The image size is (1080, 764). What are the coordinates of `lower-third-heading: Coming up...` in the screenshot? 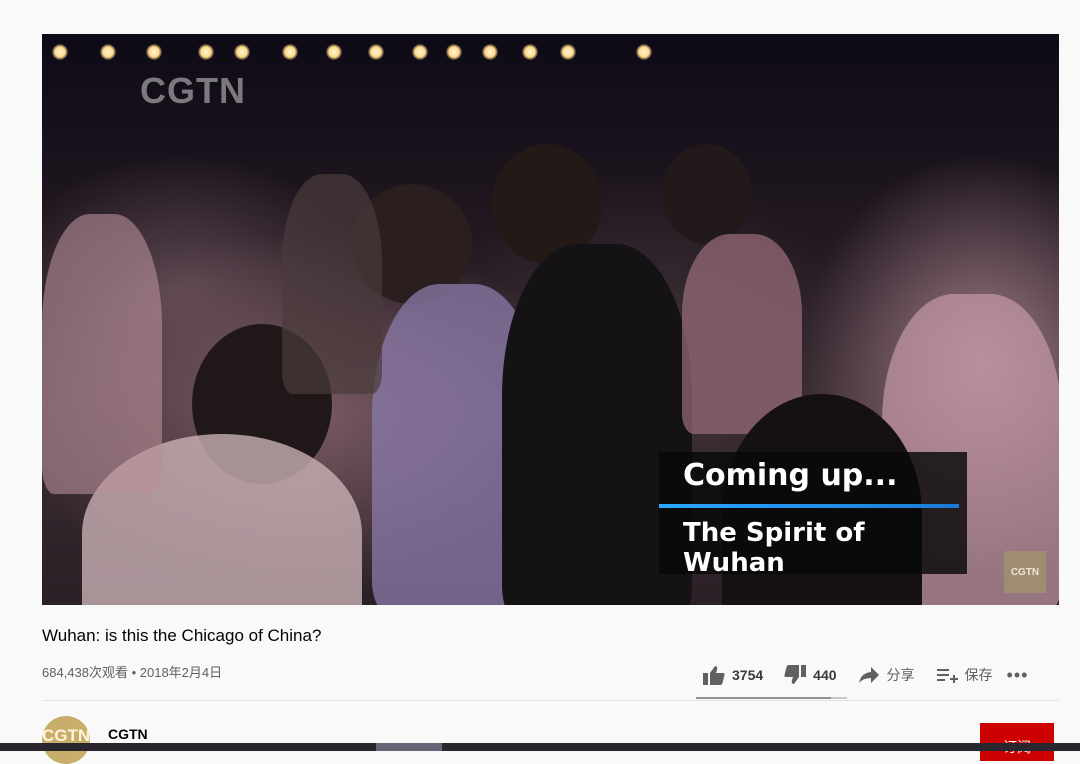 It's located at (790, 475).